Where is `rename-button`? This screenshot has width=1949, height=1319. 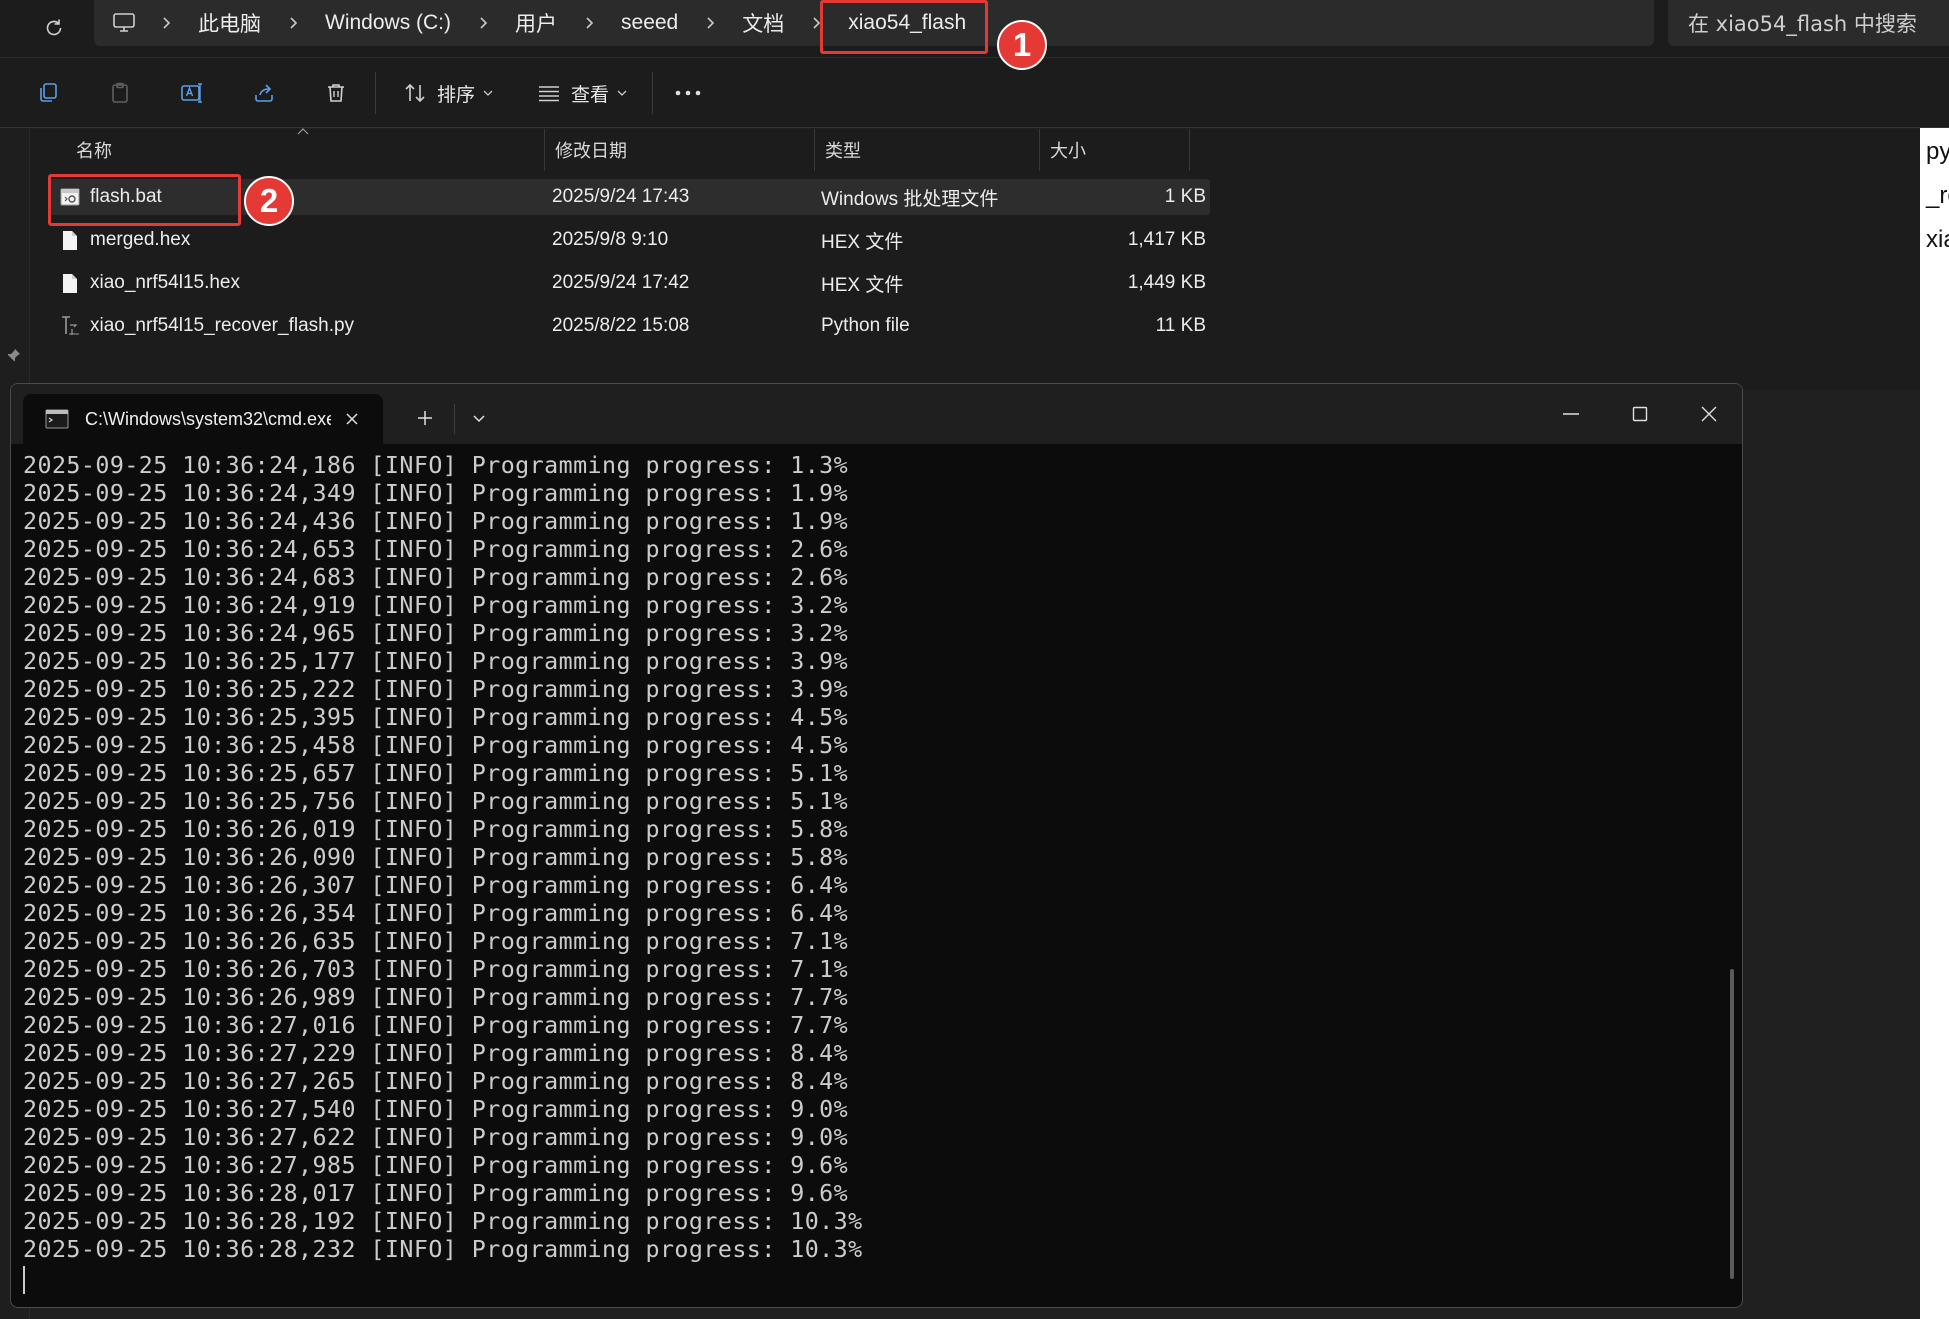 rename-button is located at coordinates (192, 93).